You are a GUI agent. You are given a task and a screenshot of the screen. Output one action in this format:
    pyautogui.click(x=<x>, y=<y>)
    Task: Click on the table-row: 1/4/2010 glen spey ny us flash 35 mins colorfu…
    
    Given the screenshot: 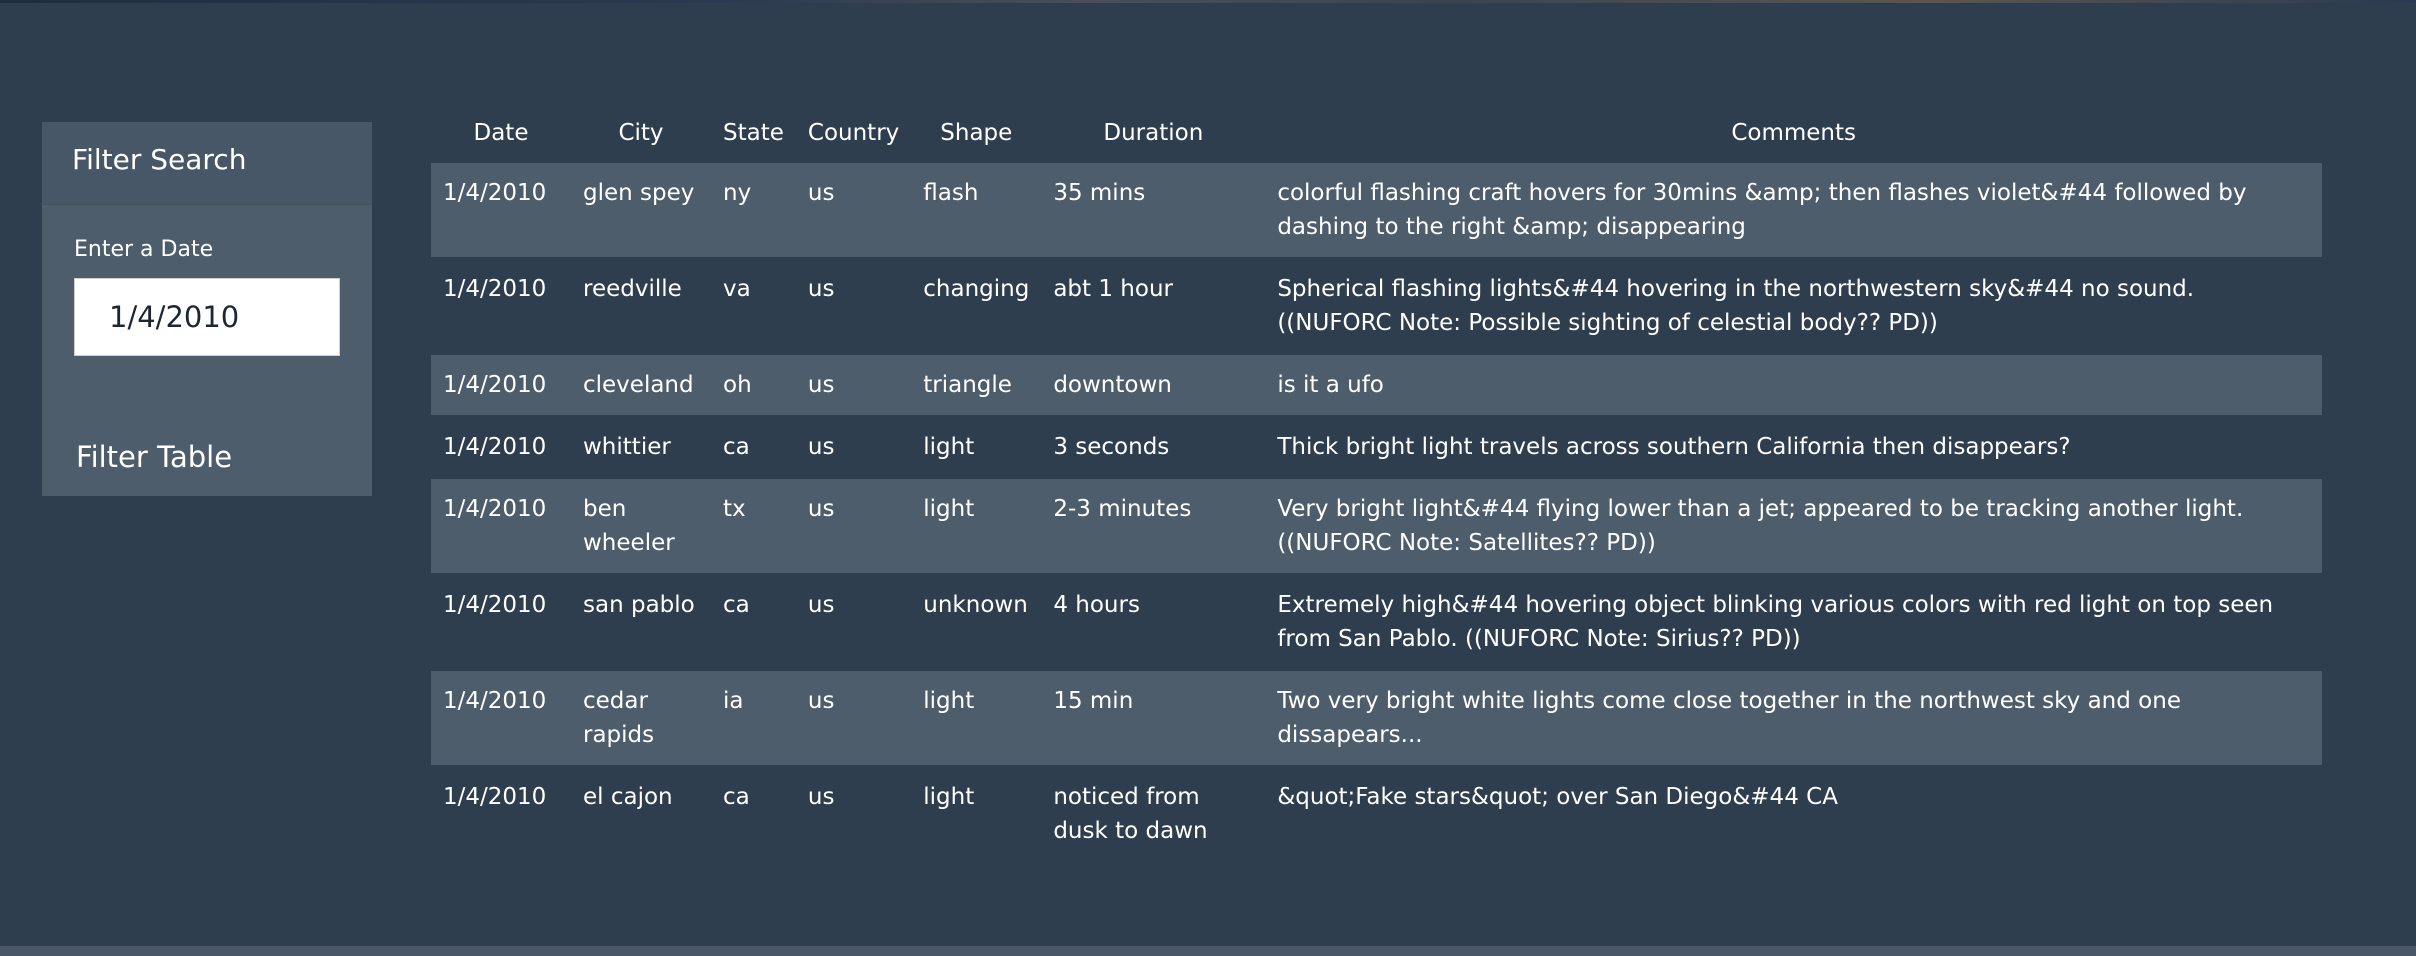 What is the action you would take?
    pyautogui.click(x=1376, y=209)
    